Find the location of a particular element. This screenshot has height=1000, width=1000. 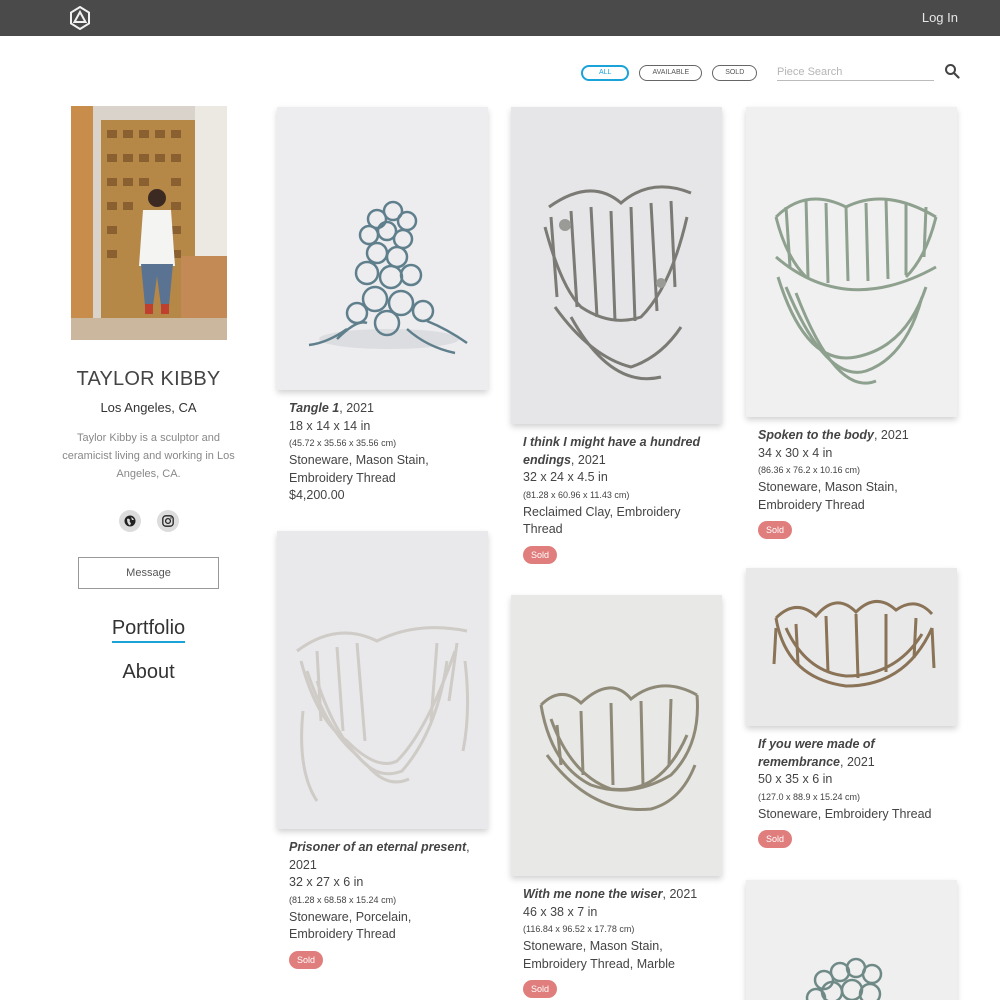

artist-photo is located at coordinates (148, 223).